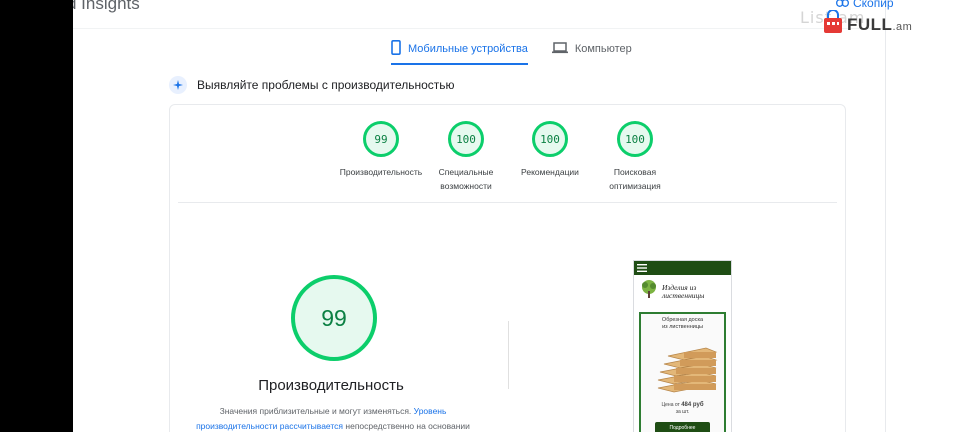 The height and width of the screenshot is (432, 960). I want to click on score-calc-link-cont: производительности рассчитывается, so click(269, 426).